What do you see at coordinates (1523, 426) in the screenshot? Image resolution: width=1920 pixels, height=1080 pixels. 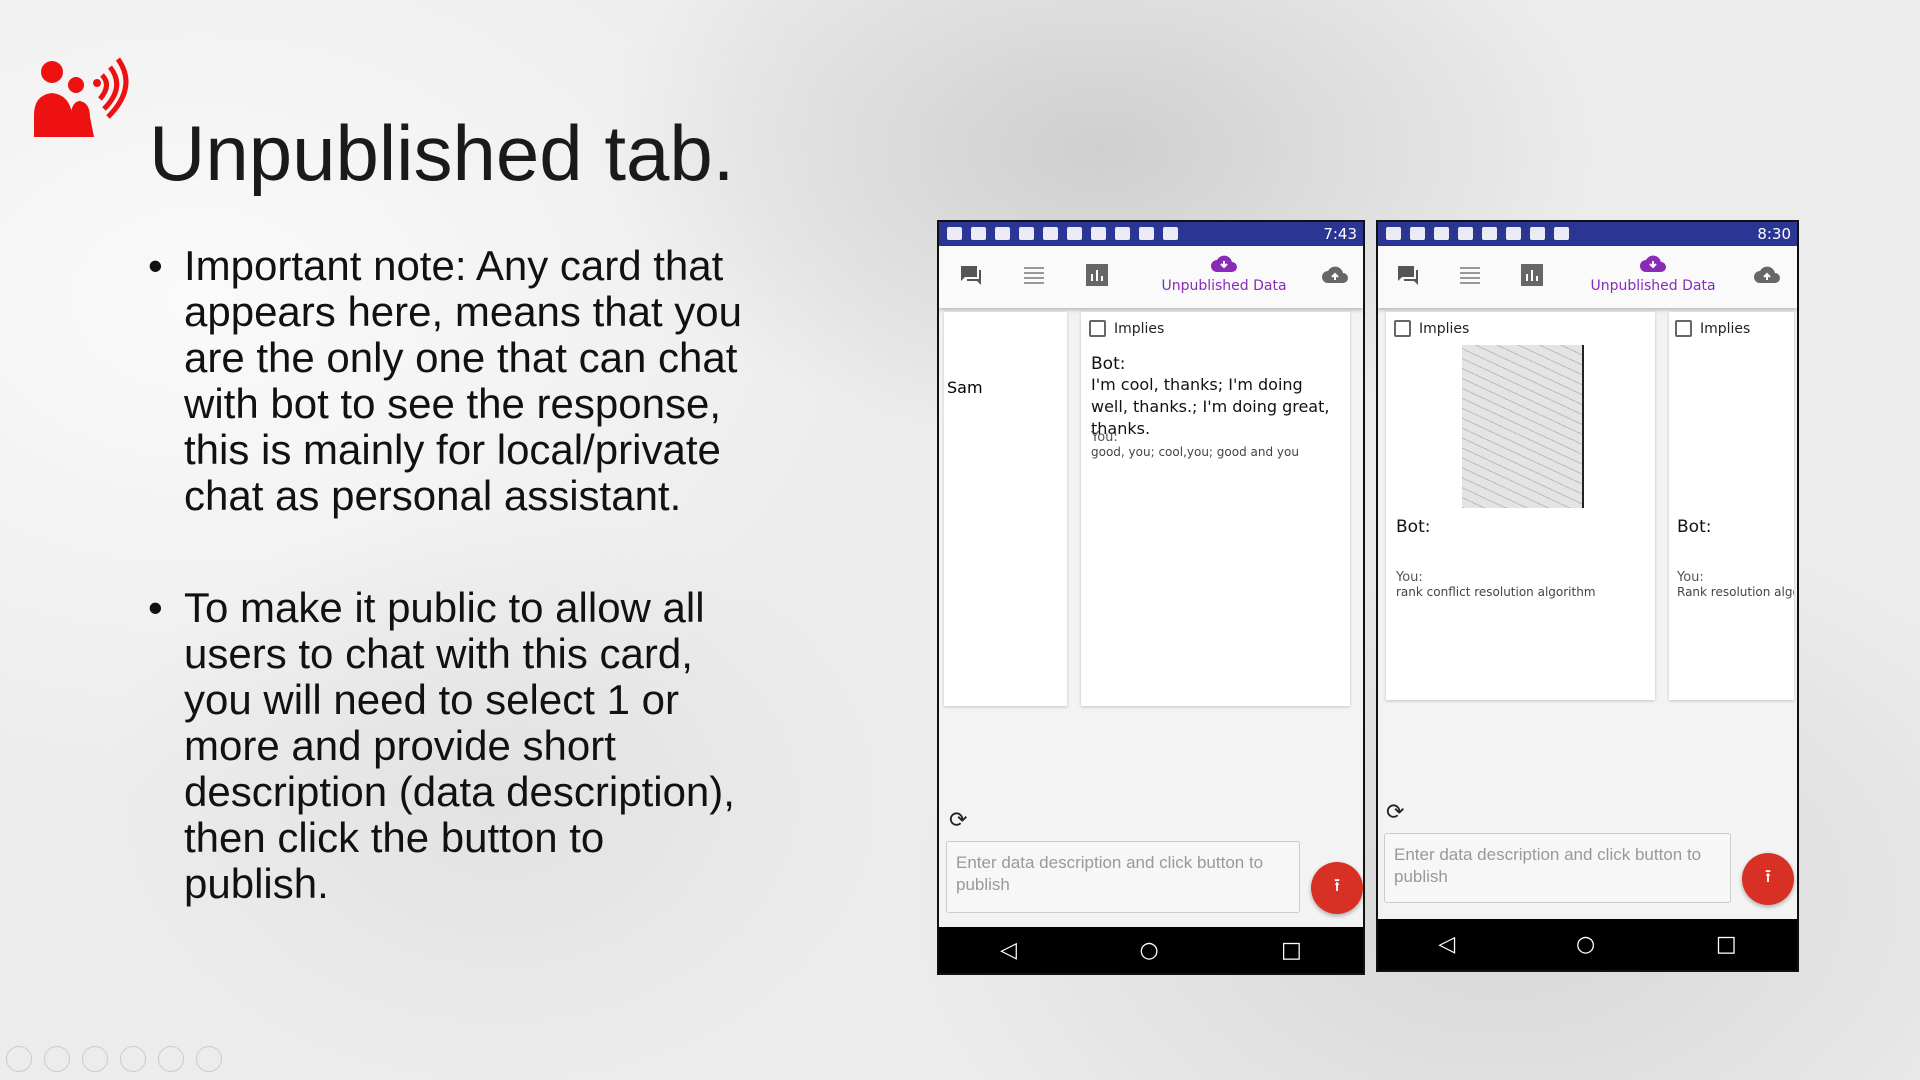 I see `card-image` at bounding box center [1523, 426].